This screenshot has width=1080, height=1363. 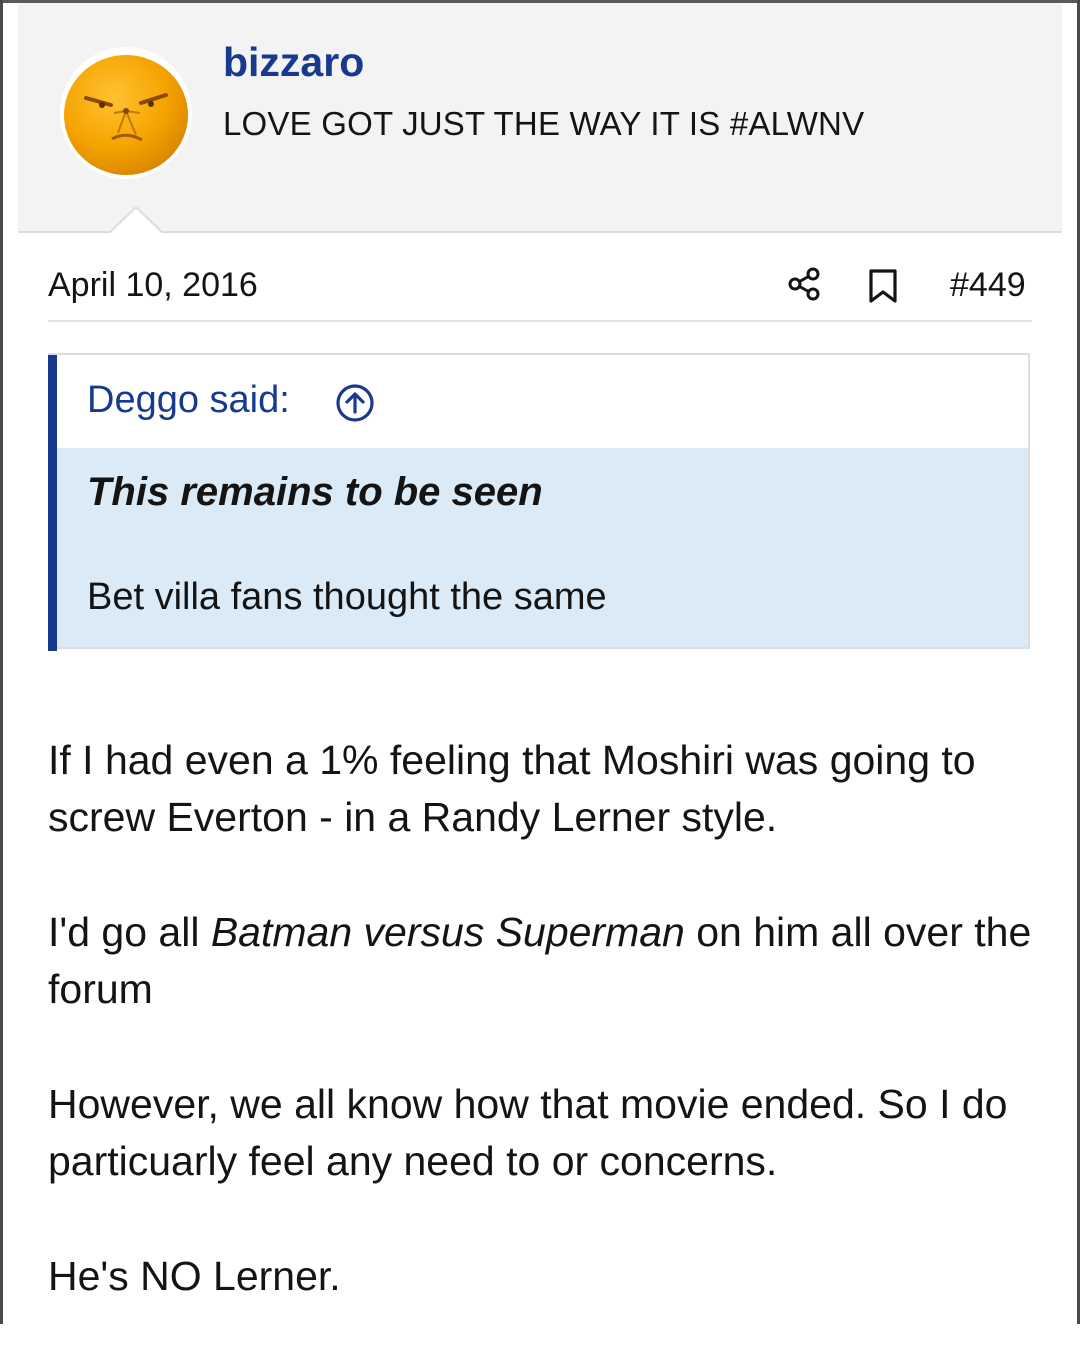 What do you see at coordinates (188, 400) in the screenshot?
I see `quote-author-link: Deggo said:` at bounding box center [188, 400].